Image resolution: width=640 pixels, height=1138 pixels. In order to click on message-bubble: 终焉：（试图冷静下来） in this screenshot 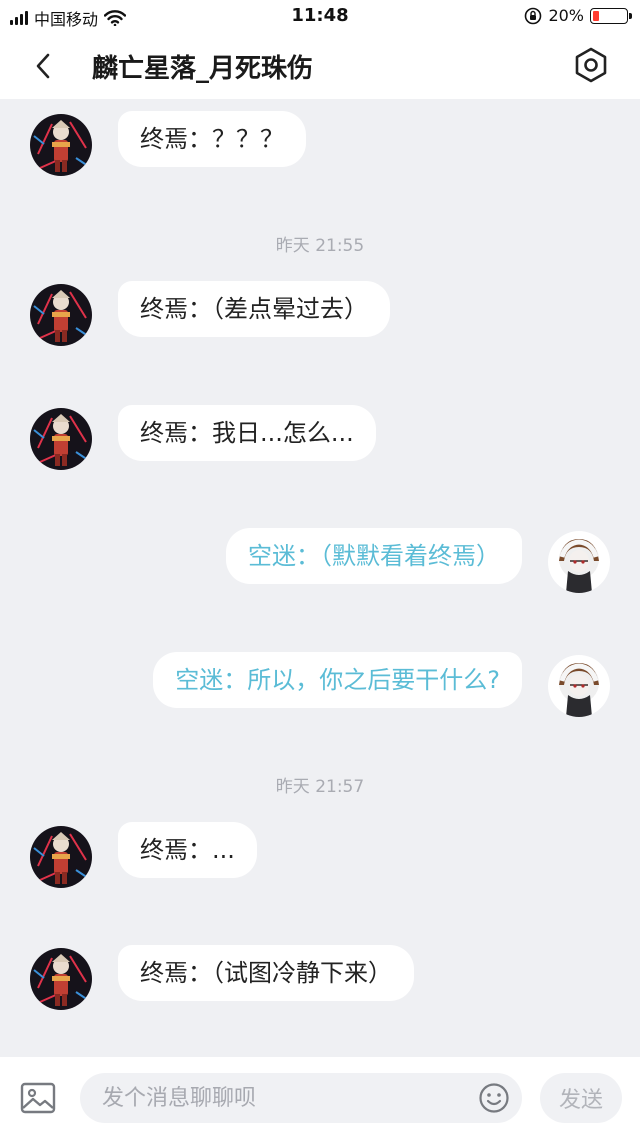, I will do `click(266, 973)`.